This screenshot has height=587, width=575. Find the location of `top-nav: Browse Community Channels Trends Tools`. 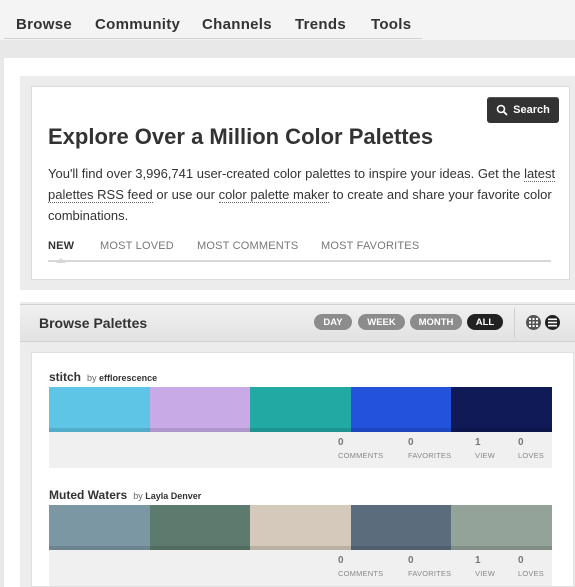

top-nav: Browse Community Channels Trends Tools is located at coordinates (287, 20).